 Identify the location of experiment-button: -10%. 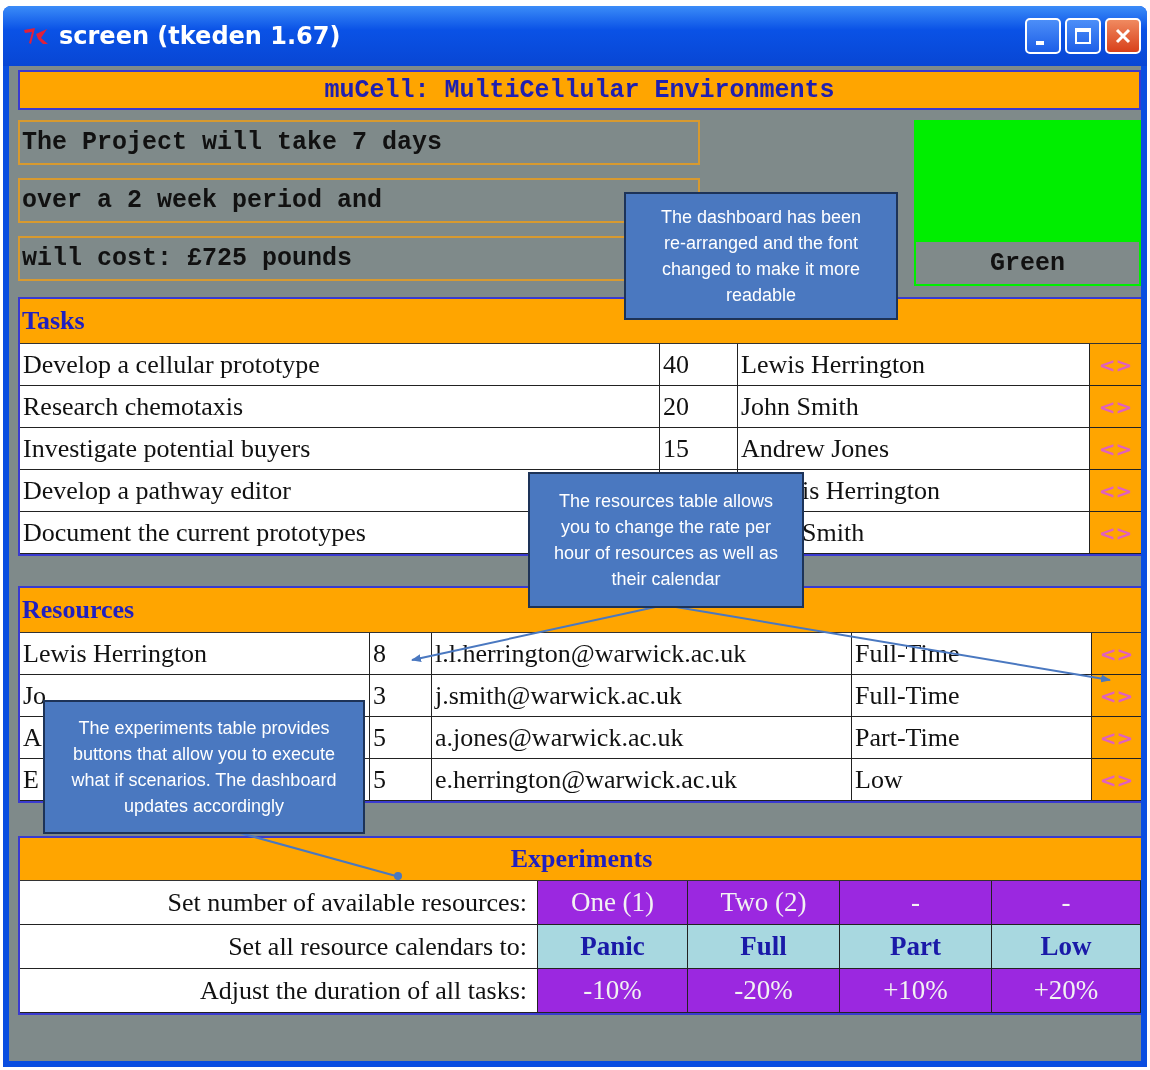
(613, 991).